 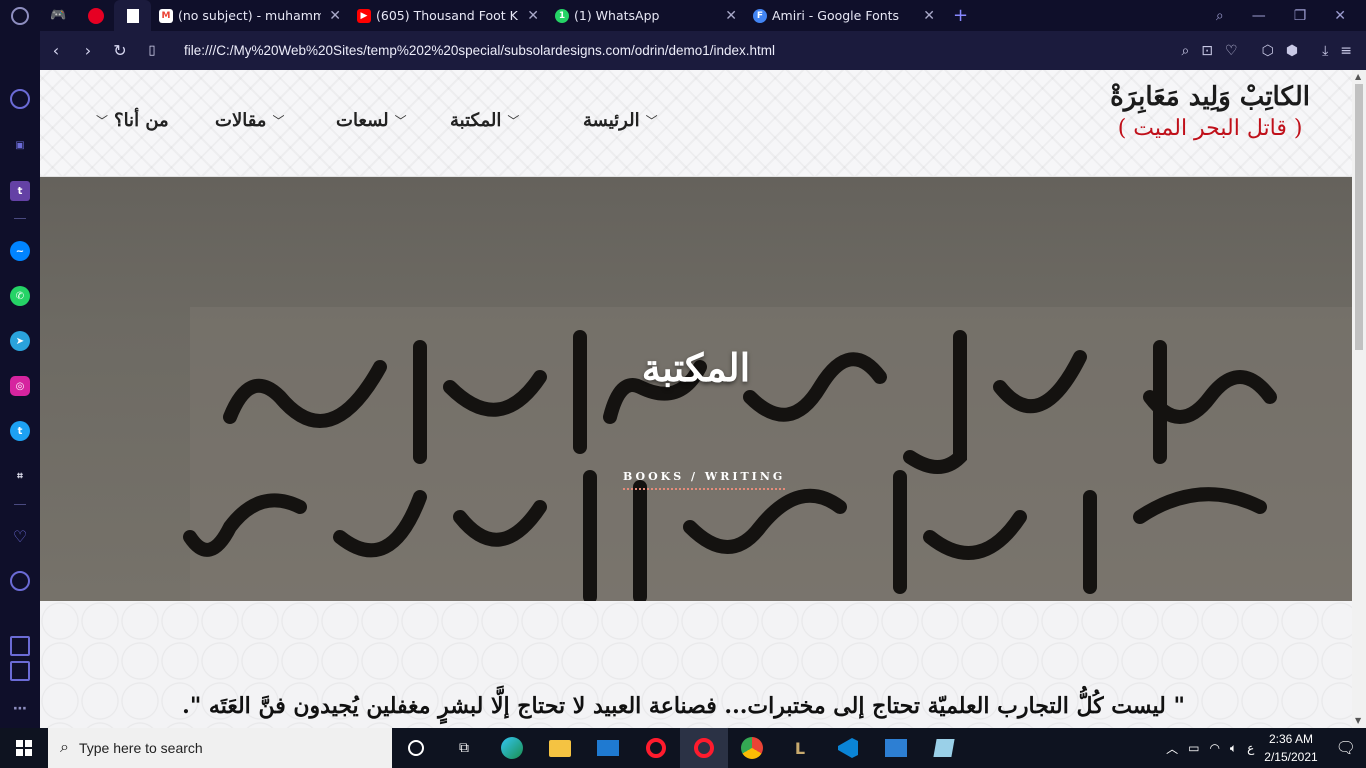 What do you see at coordinates (560, 748) in the screenshot?
I see `file-explorer-icon` at bounding box center [560, 748].